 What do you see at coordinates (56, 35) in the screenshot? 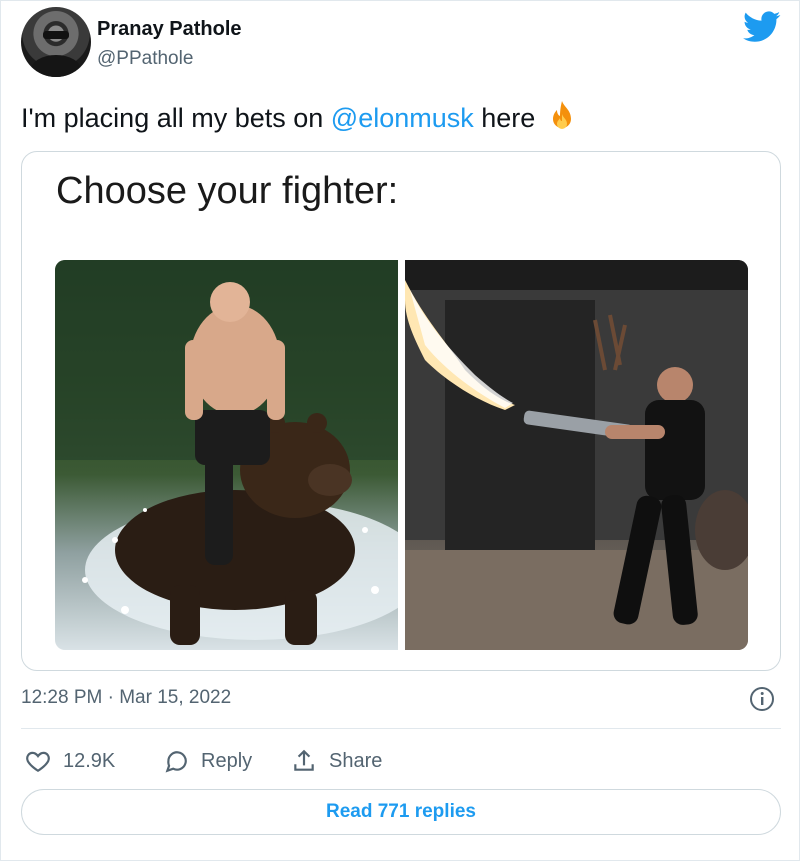
I see `avatar-sunglasses` at bounding box center [56, 35].